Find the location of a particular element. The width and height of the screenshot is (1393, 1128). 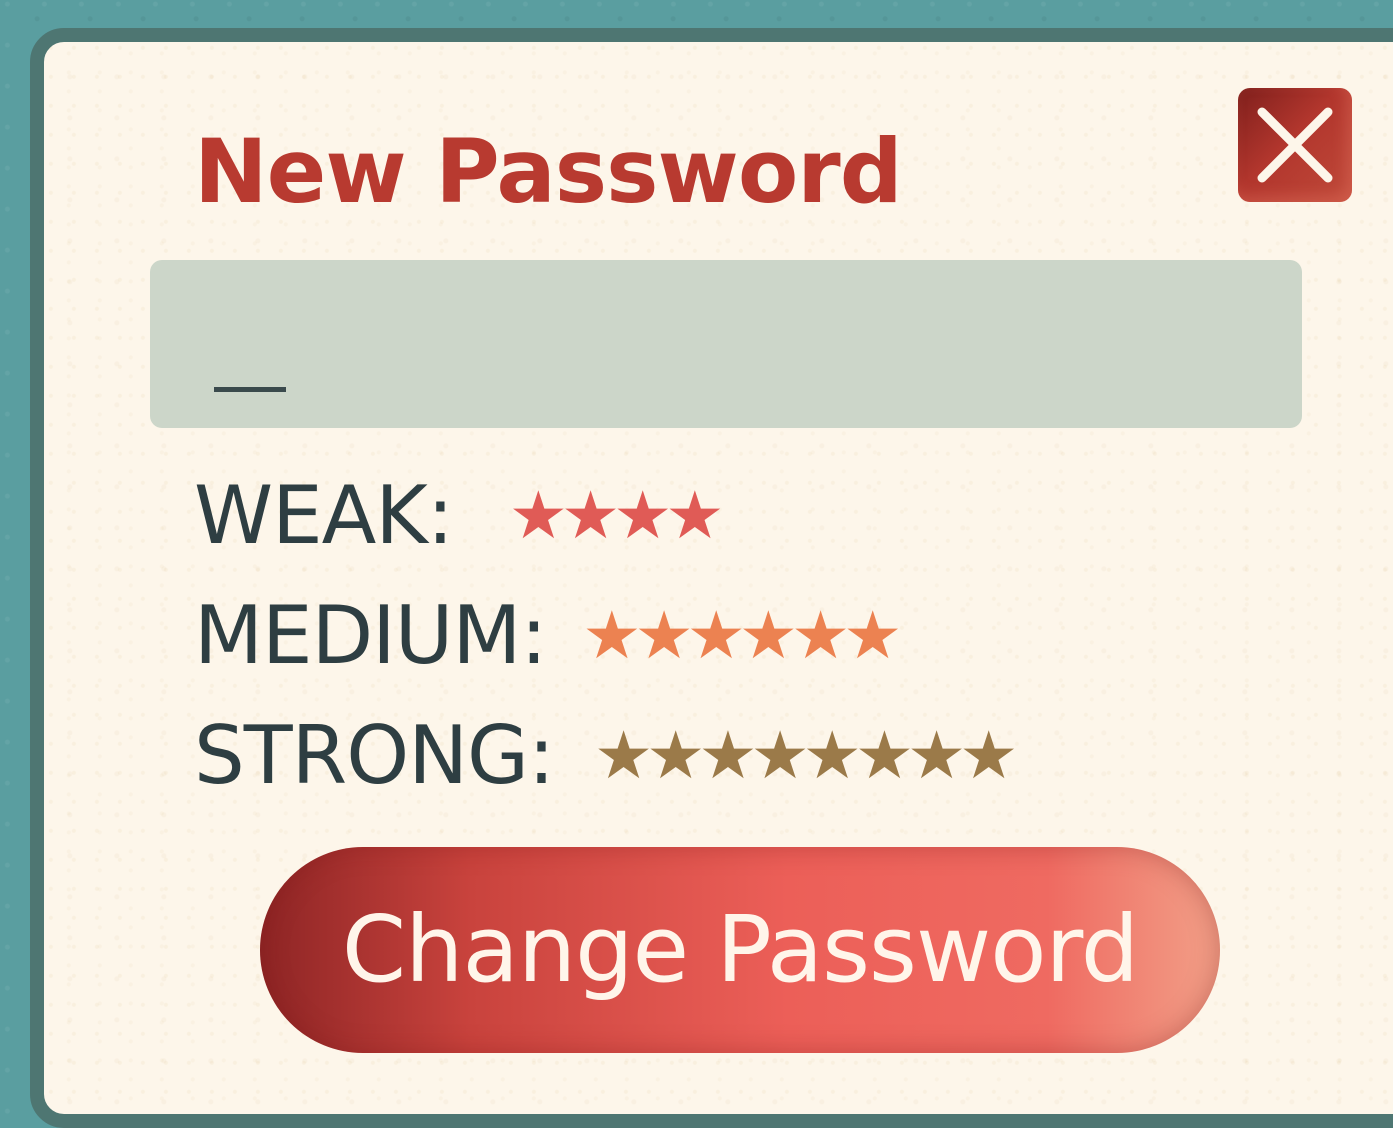

strength-medium-row: MEDIUM: ★★★★★★ is located at coordinates (548, 636).